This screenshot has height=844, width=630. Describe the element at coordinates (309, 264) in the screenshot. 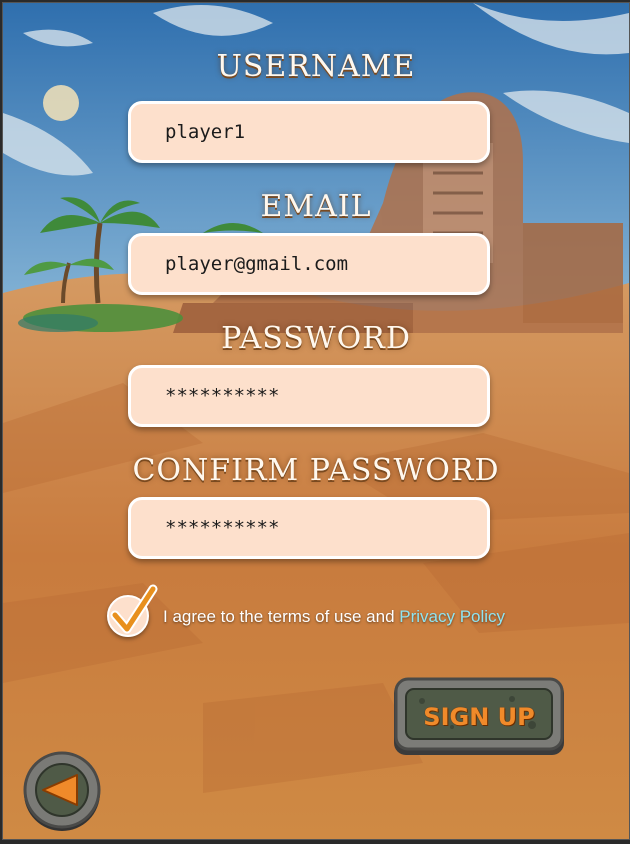

I see `email-input: player@gmail.com` at that location.